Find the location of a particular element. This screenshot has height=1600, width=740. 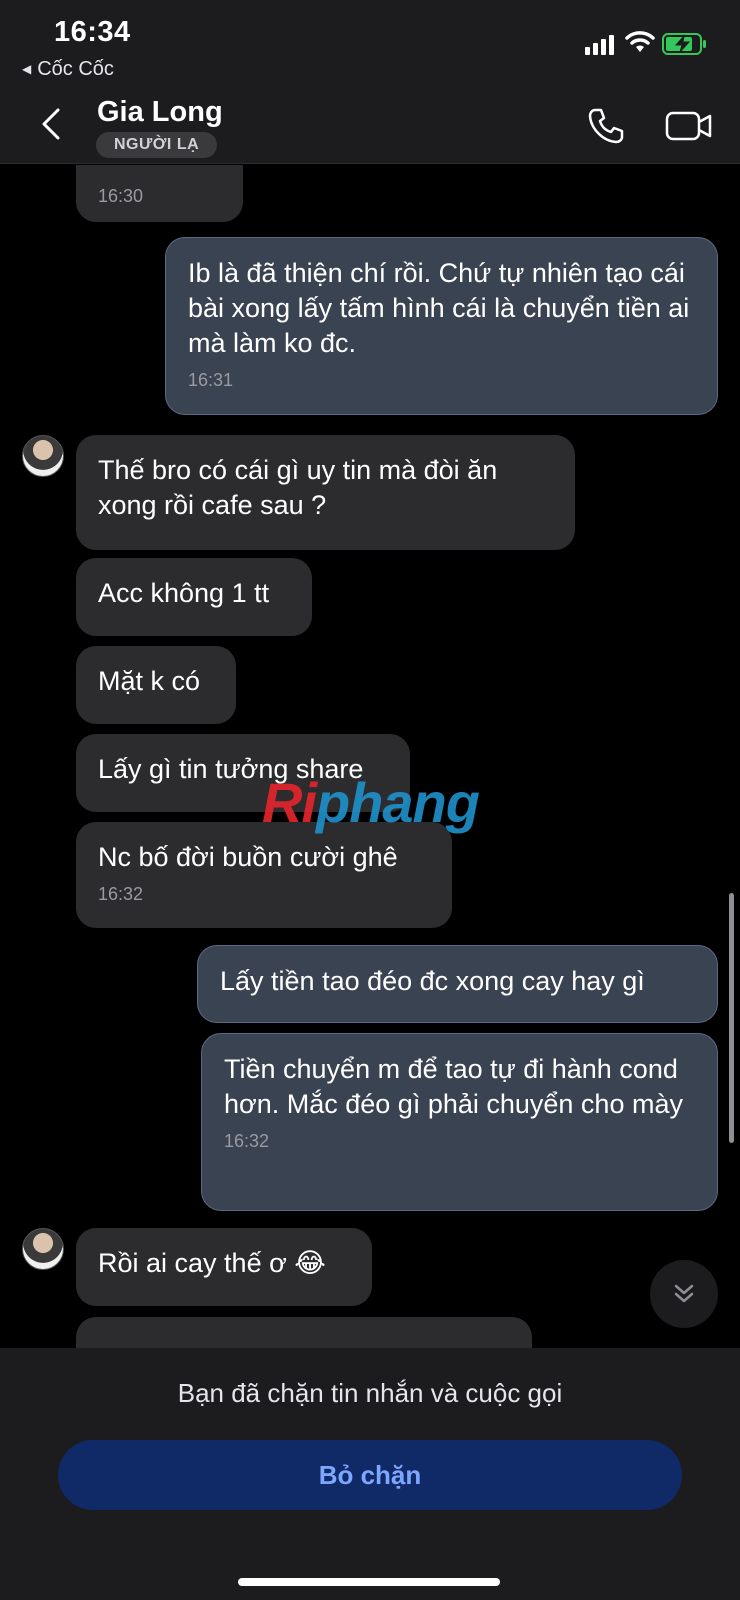

message-text: Rồi ai cay thế ơ 😂 is located at coordinates (212, 1263).